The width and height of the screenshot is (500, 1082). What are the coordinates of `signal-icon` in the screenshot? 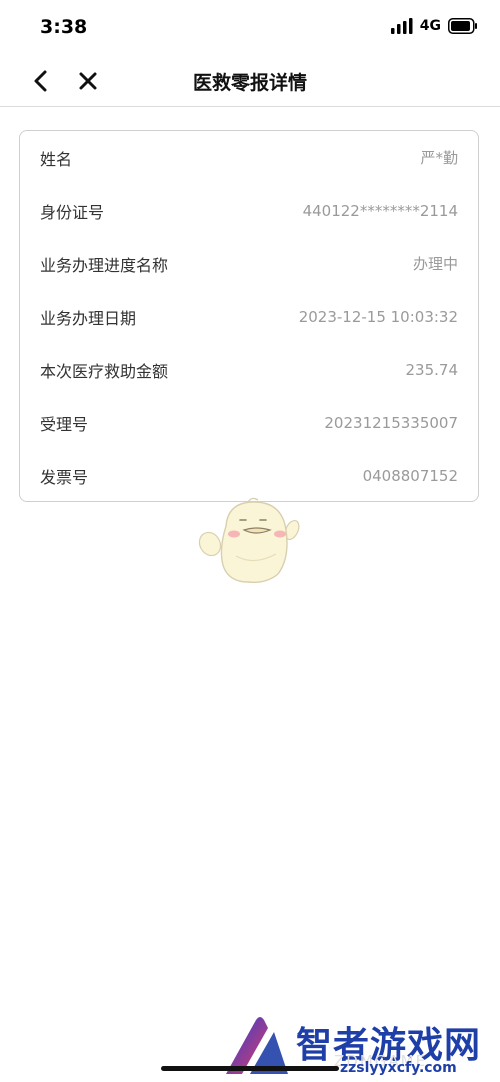 It's located at (401, 26).